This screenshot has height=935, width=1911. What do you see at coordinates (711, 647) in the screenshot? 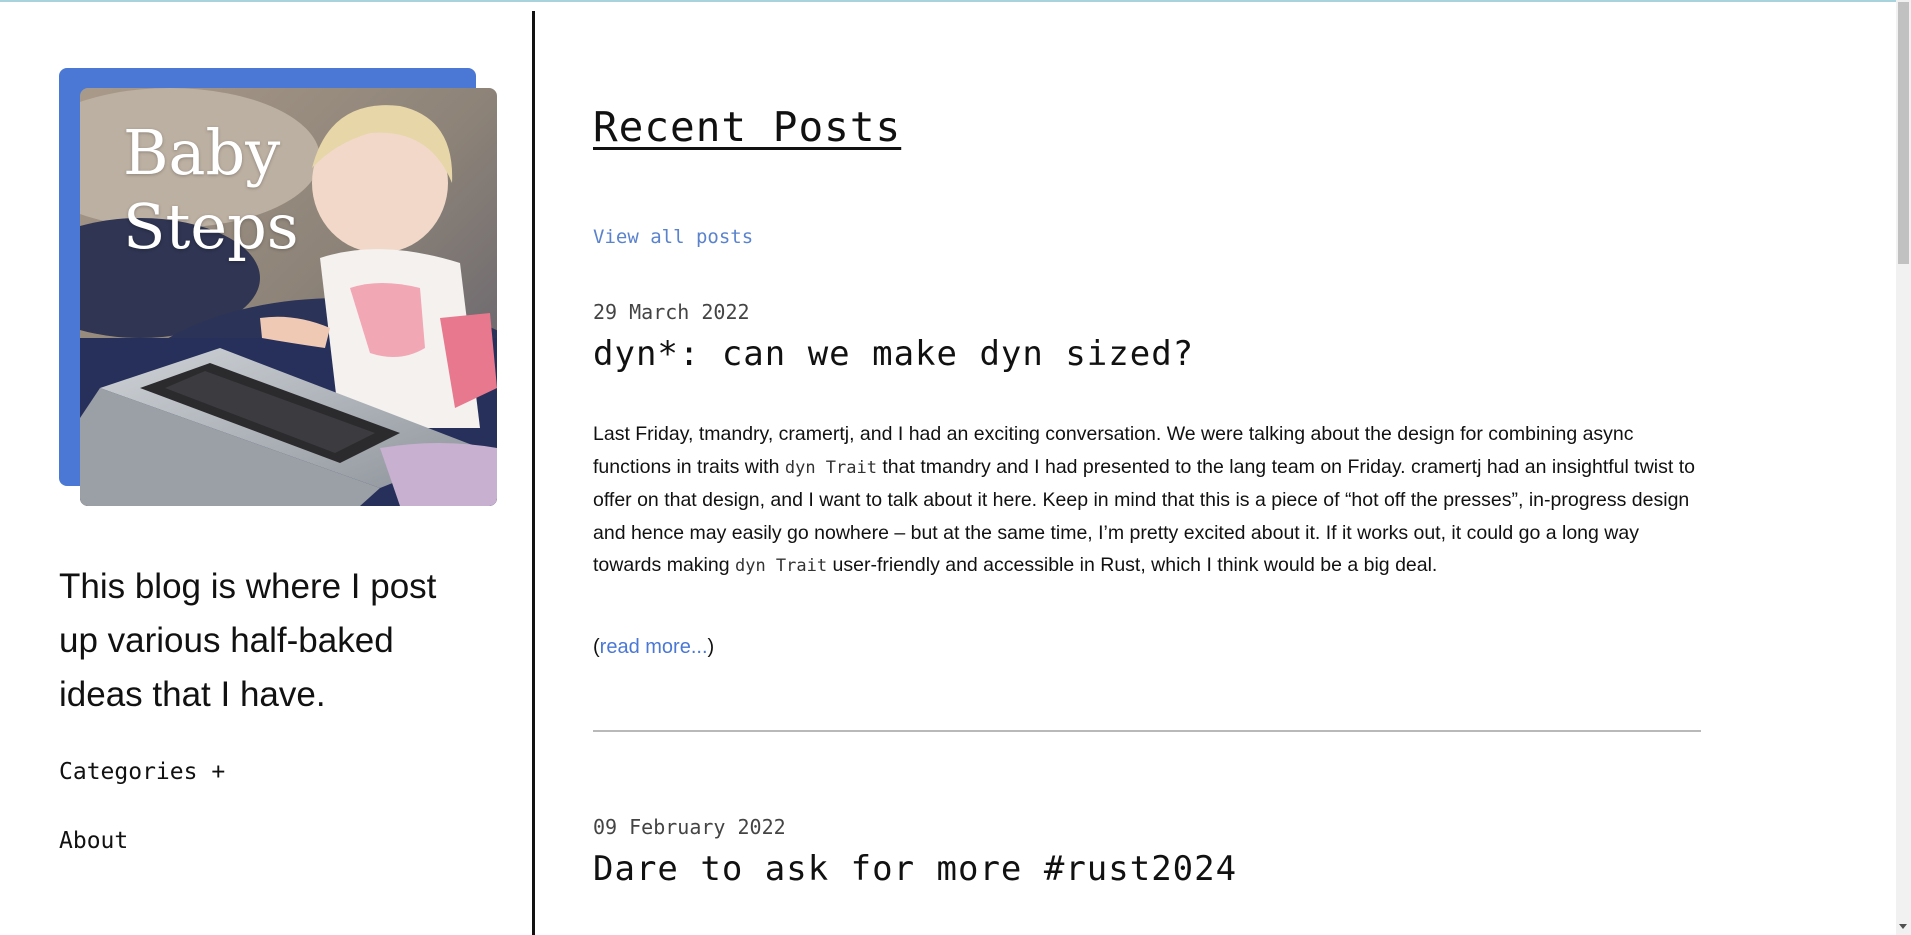
I see `read-more-close-paren: )` at bounding box center [711, 647].